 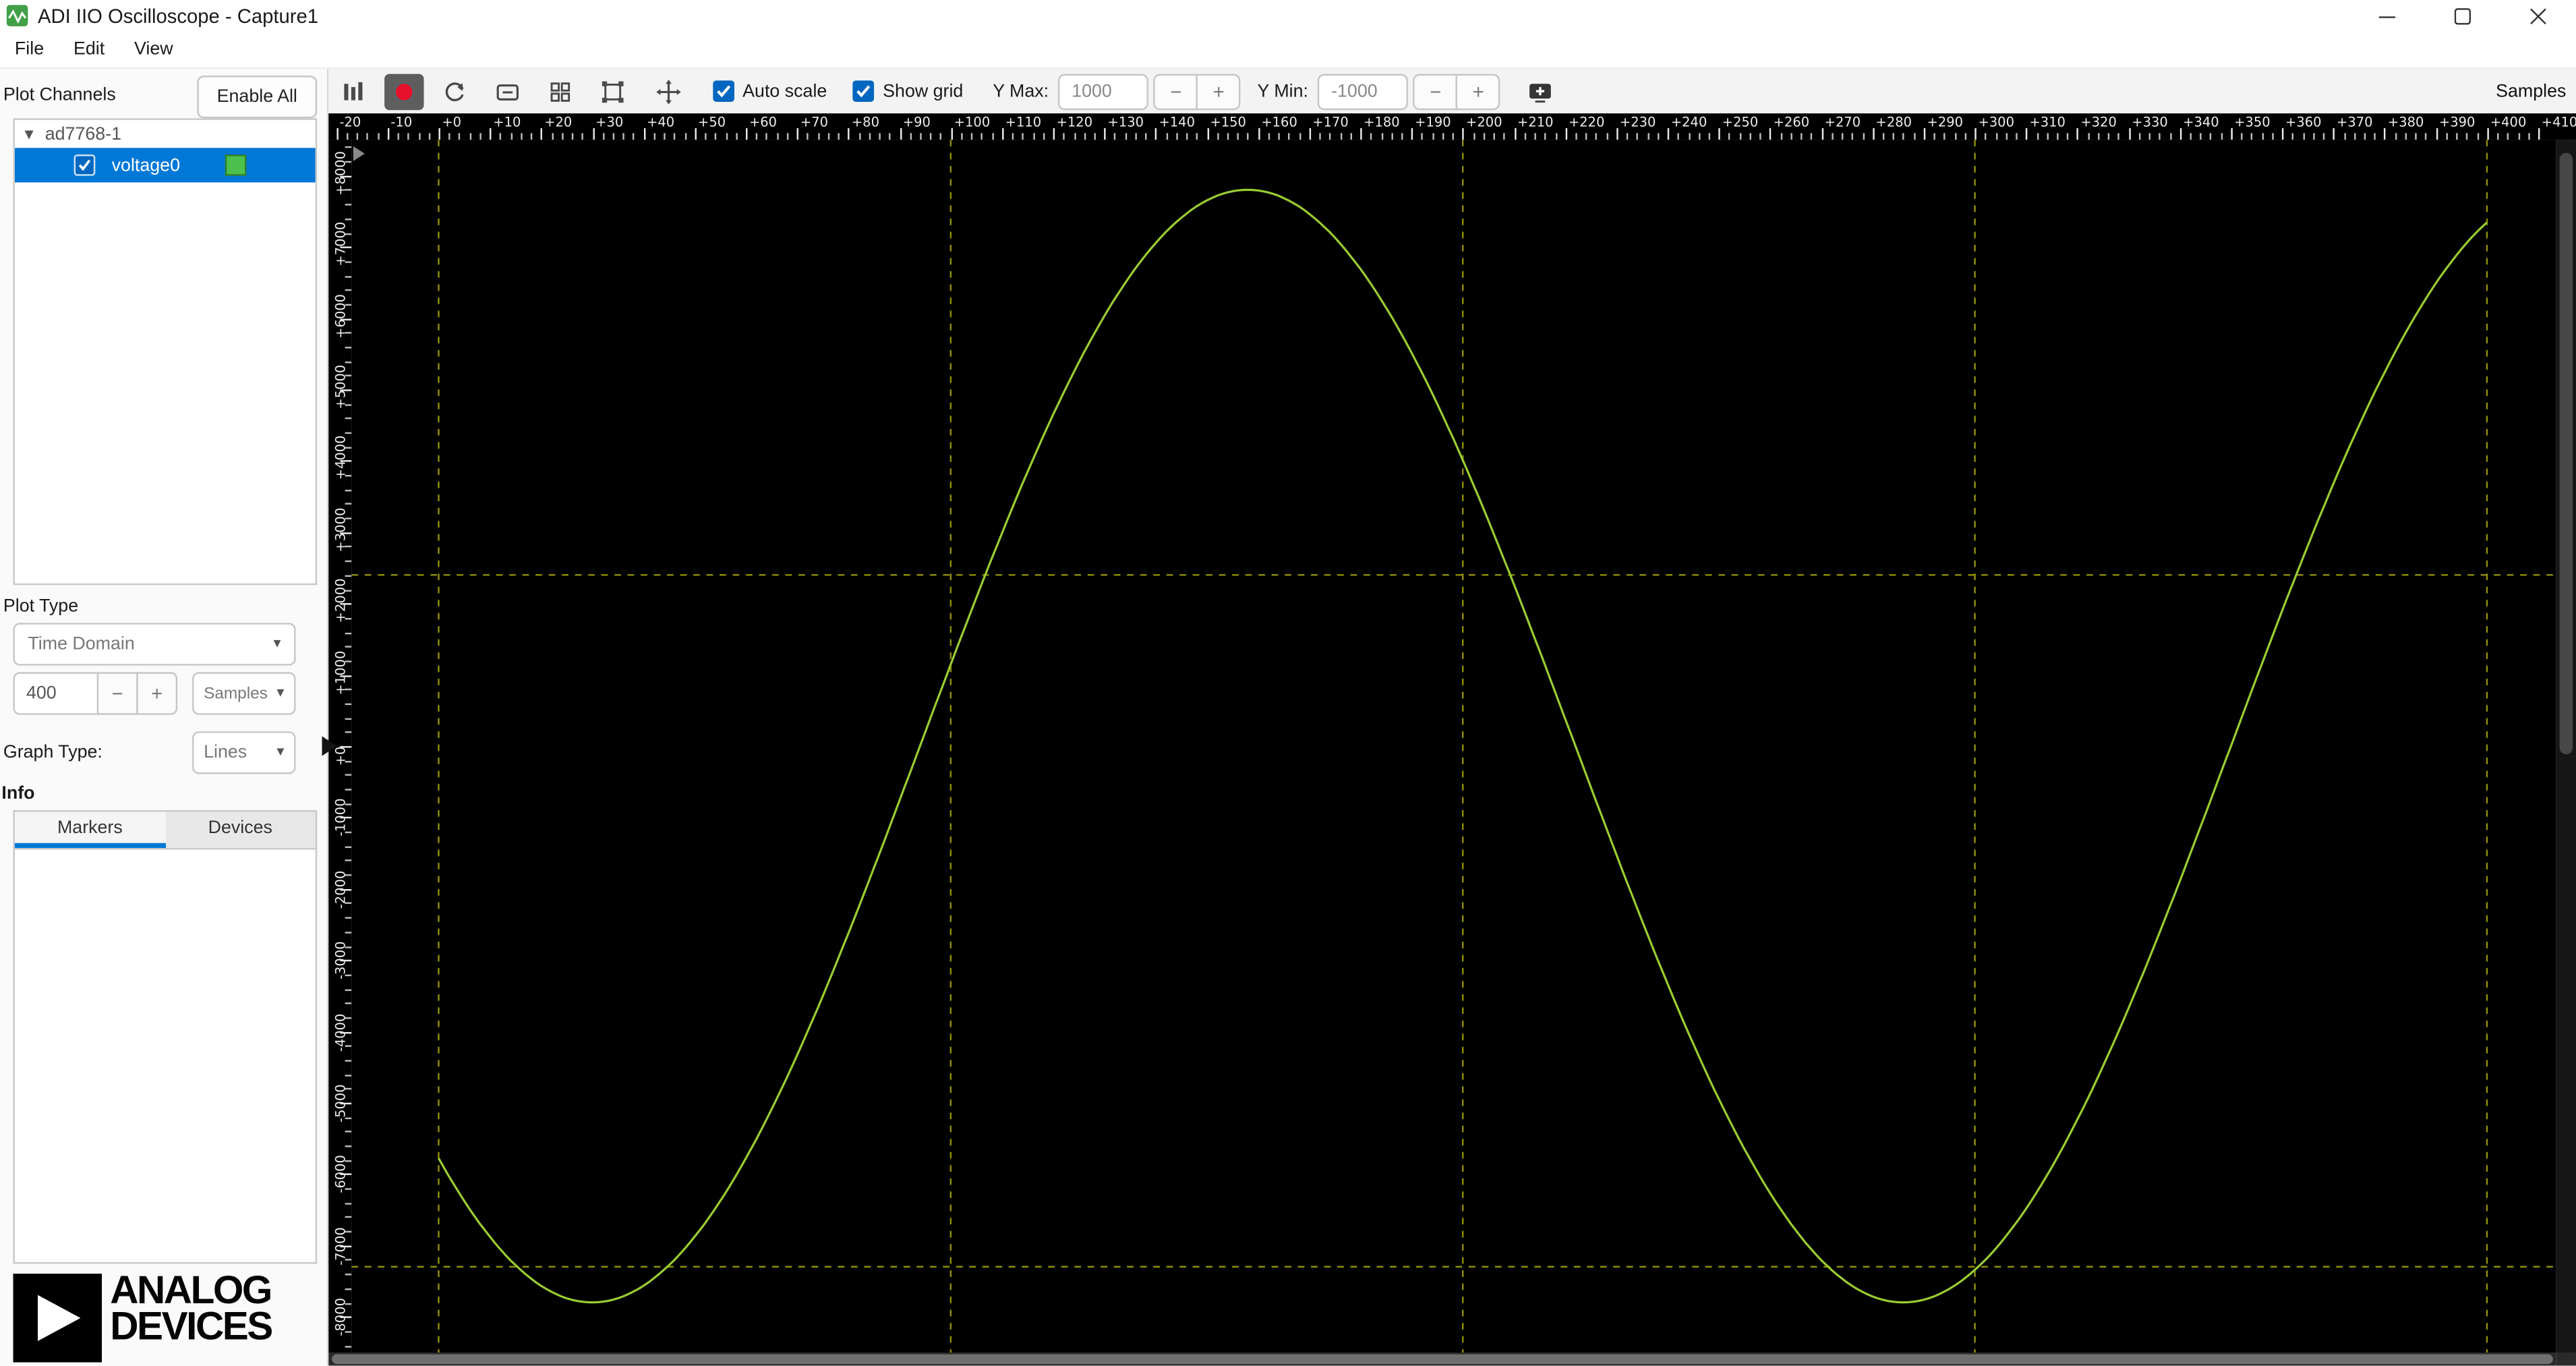 I want to click on sample-count-decrement-button: −, so click(x=117, y=694).